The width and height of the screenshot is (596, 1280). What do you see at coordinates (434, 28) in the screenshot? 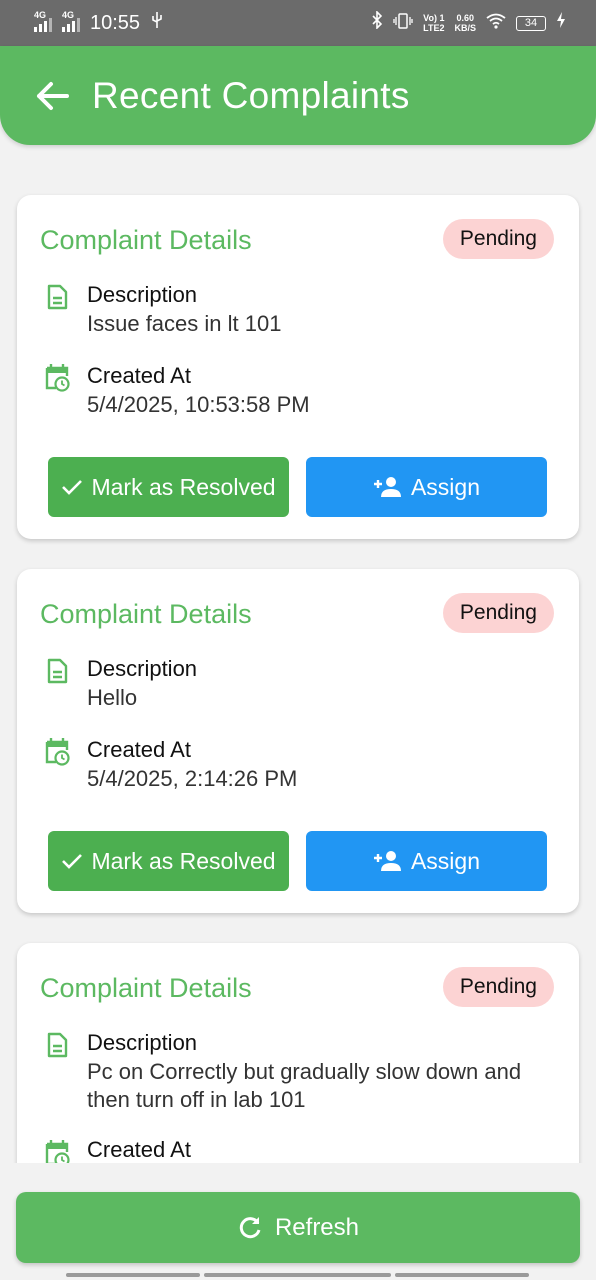
I see `lte-text: LTE2` at bounding box center [434, 28].